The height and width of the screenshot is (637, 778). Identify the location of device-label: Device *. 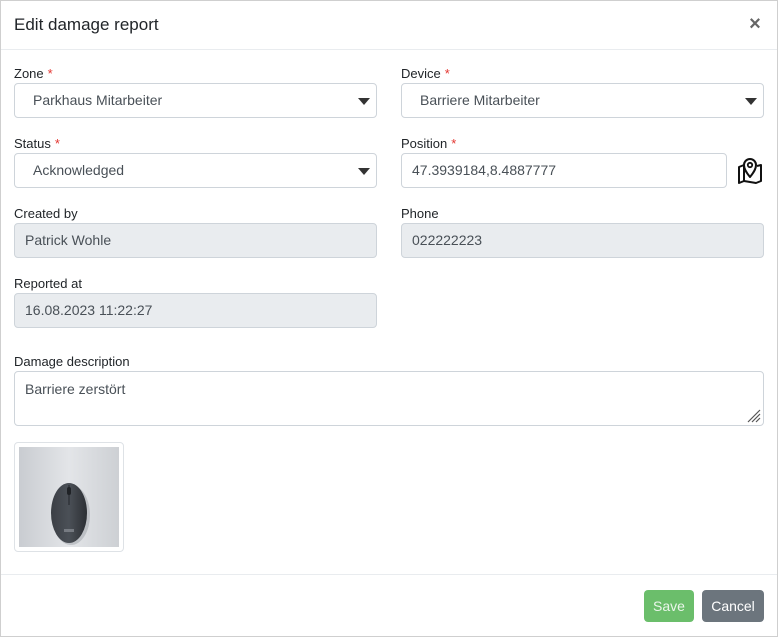
(425, 73).